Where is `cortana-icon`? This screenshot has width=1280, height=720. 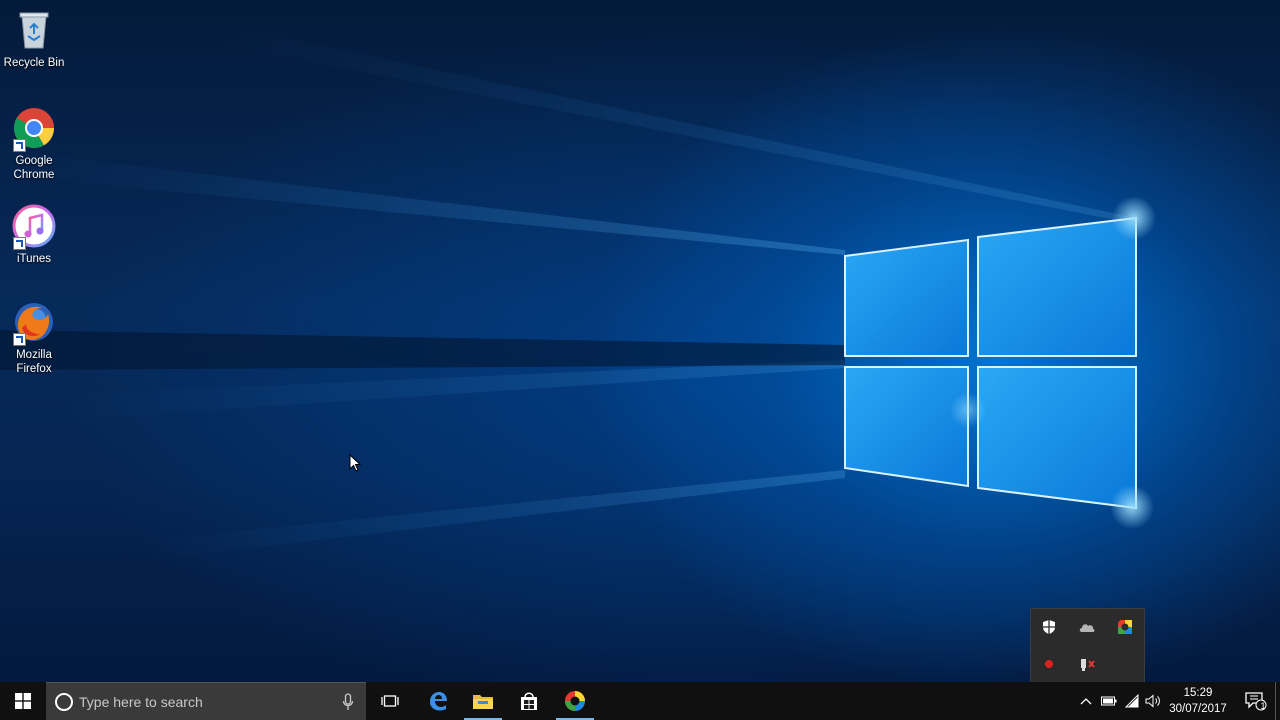 cortana-icon is located at coordinates (64, 702).